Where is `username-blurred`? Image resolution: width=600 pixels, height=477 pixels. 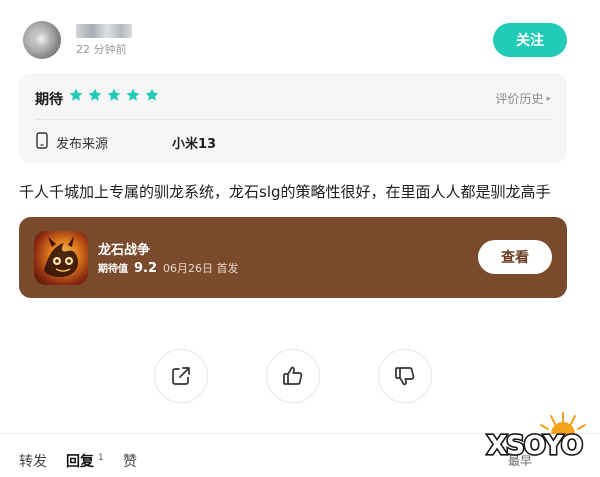
username-blurred is located at coordinates (104, 31).